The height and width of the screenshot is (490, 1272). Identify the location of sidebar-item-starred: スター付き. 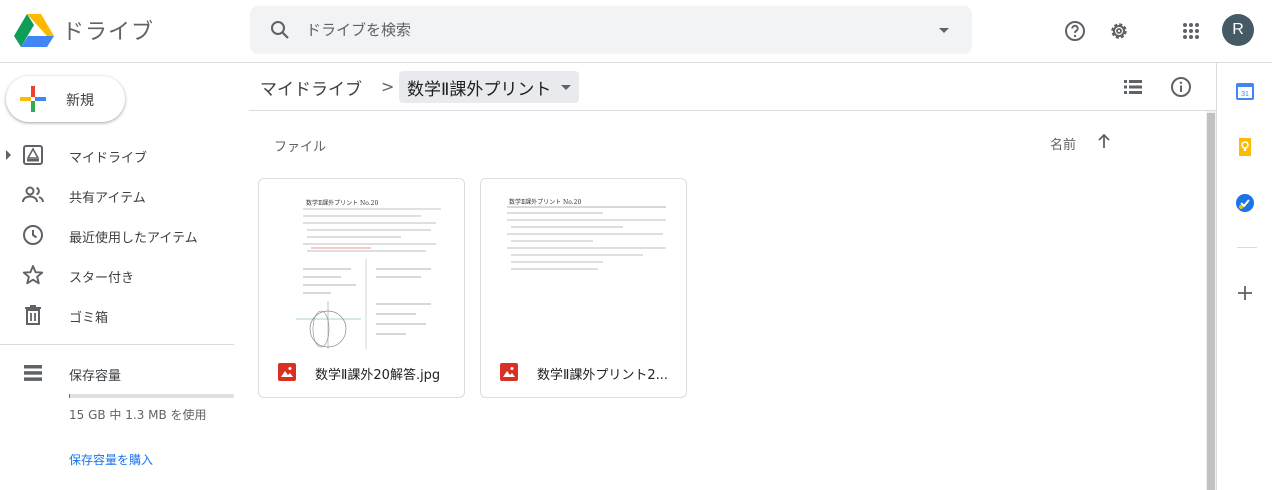
(120, 275).